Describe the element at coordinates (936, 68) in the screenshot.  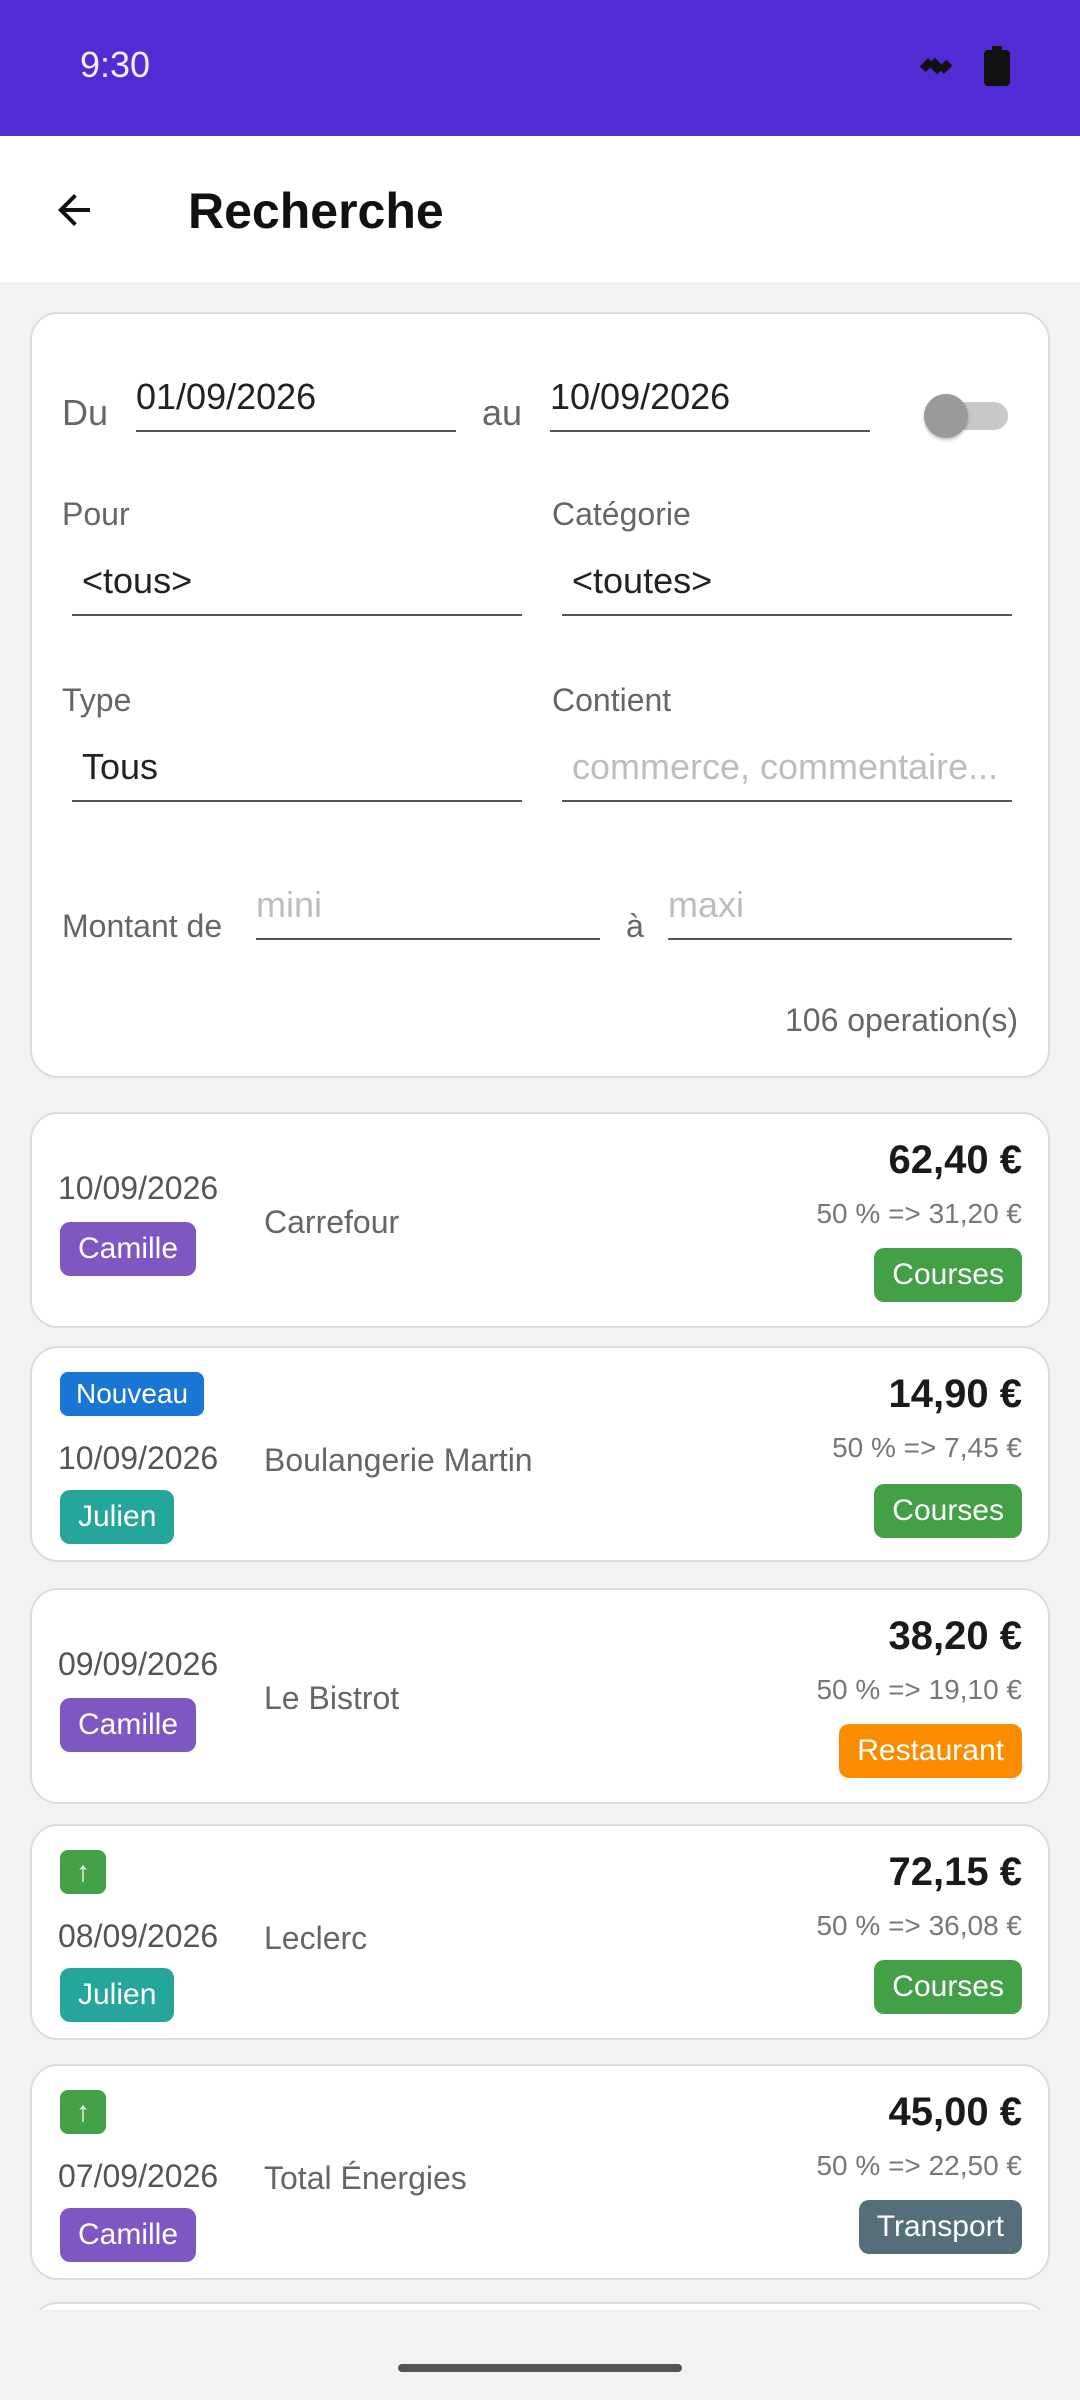
I see `satellite-icon` at that location.